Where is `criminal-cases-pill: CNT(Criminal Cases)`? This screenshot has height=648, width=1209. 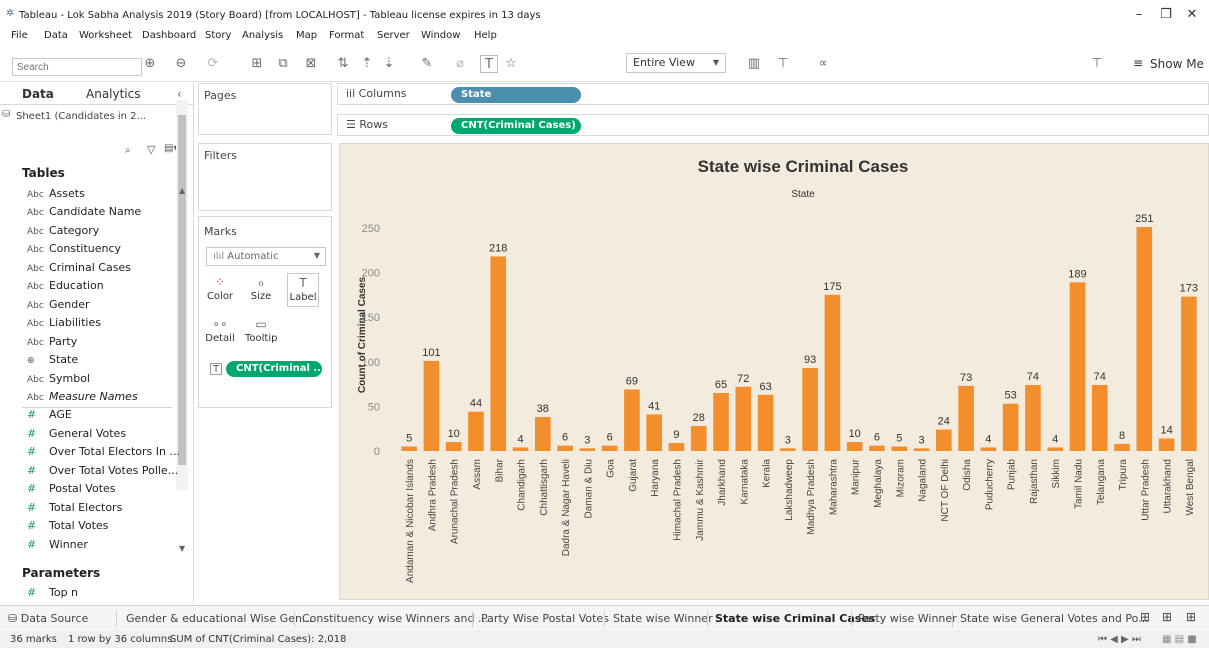 criminal-cases-pill: CNT(Criminal Cases) is located at coordinates (516, 126).